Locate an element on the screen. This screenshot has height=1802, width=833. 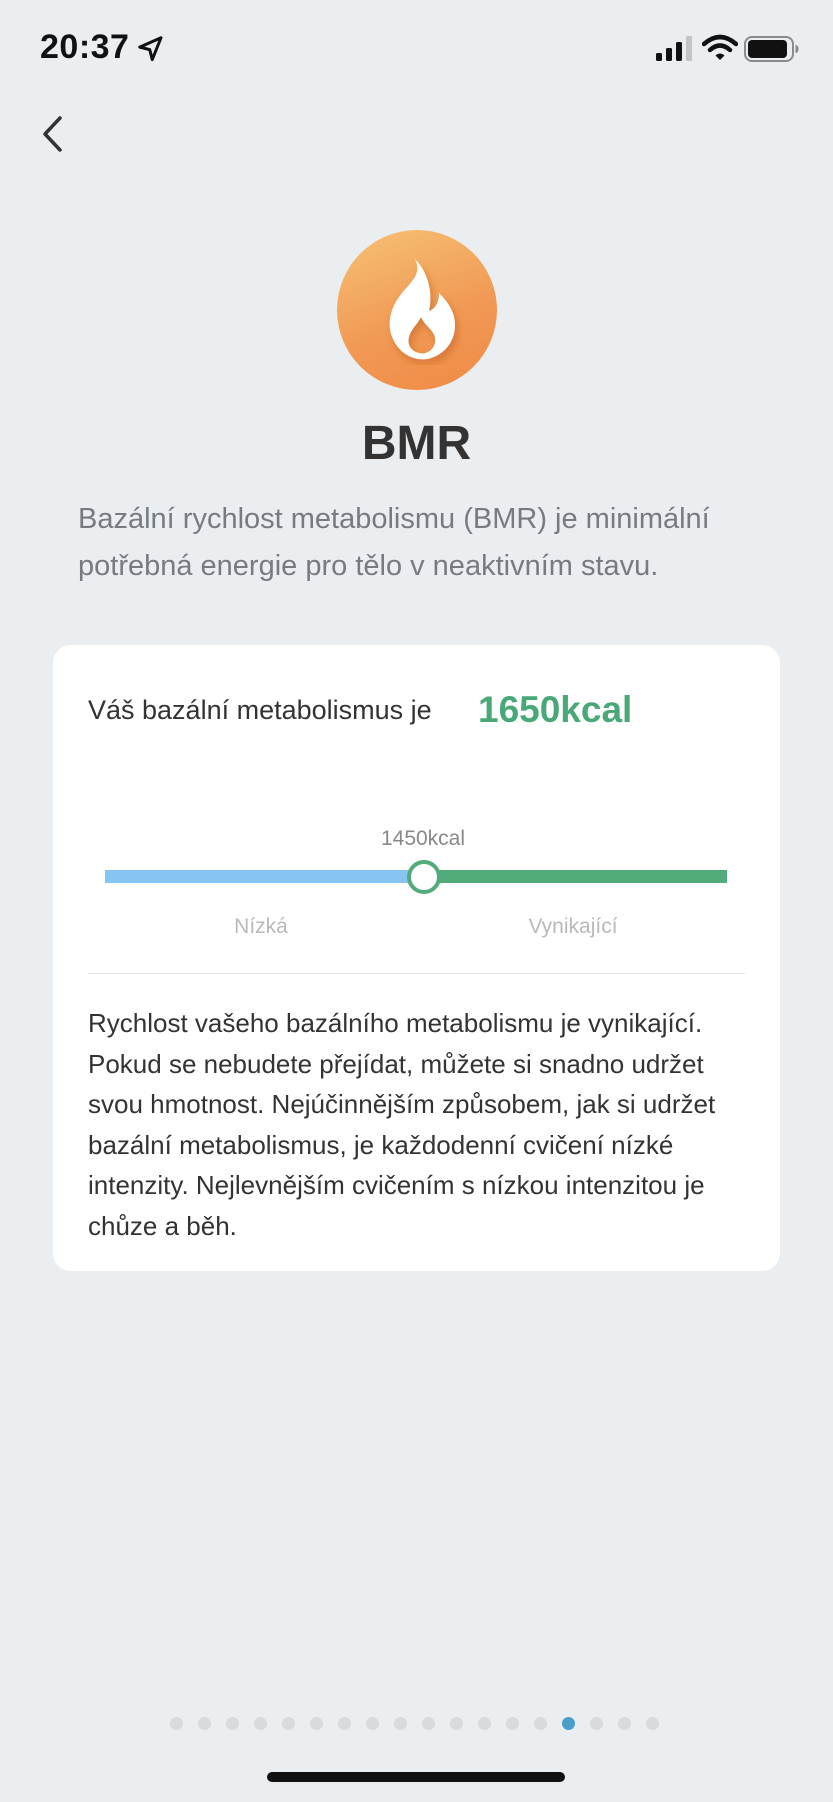
chevron-left-icon is located at coordinates (52, 134).